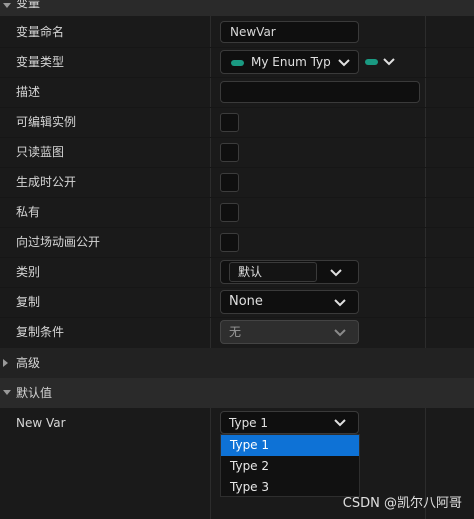 The image size is (474, 519). Describe the element at coordinates (28, 5) in the screenshot. I see `category-variable-label: 变量` at that location.